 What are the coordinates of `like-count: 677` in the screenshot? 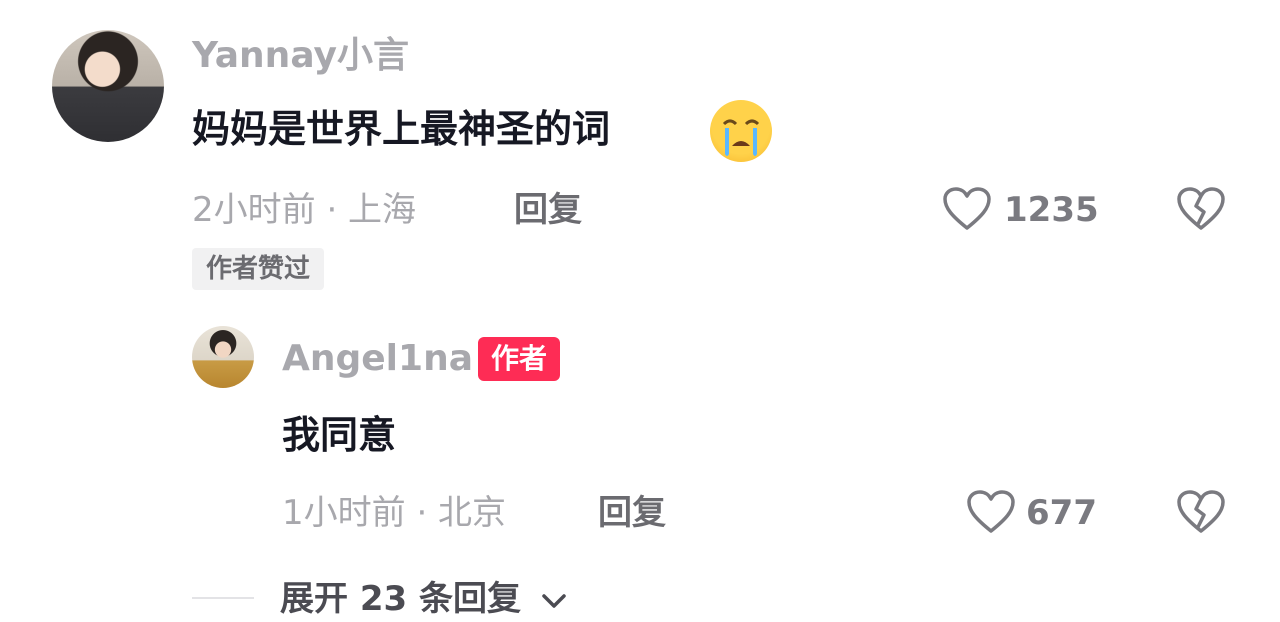 It's located at (1061, 513).